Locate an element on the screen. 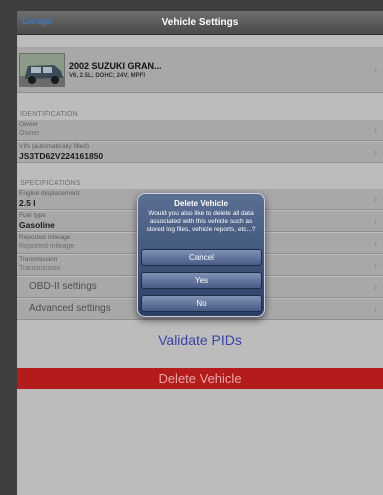 The width and height of the screenshot is (383, 495). vin-value: JS3TD62V224161850 is located at coordinates (61, 156).